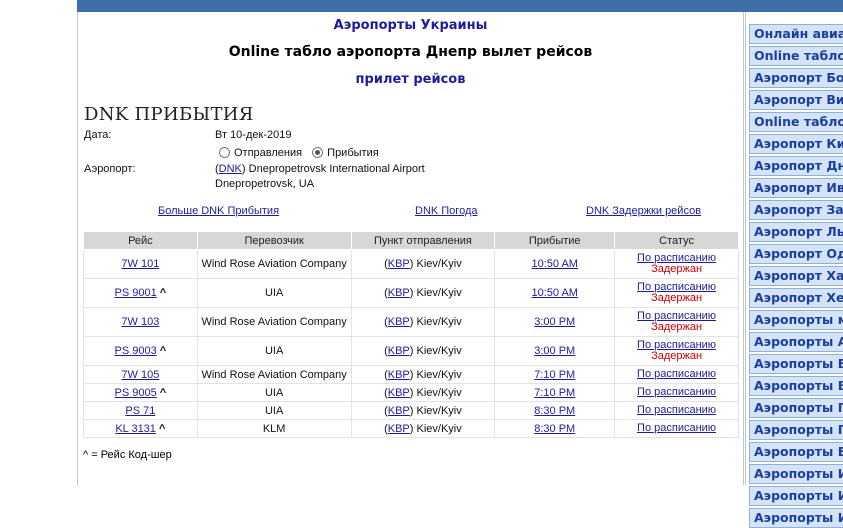  I want to click on sidebar-item: Аэропорт Ива, so click(796, 188).